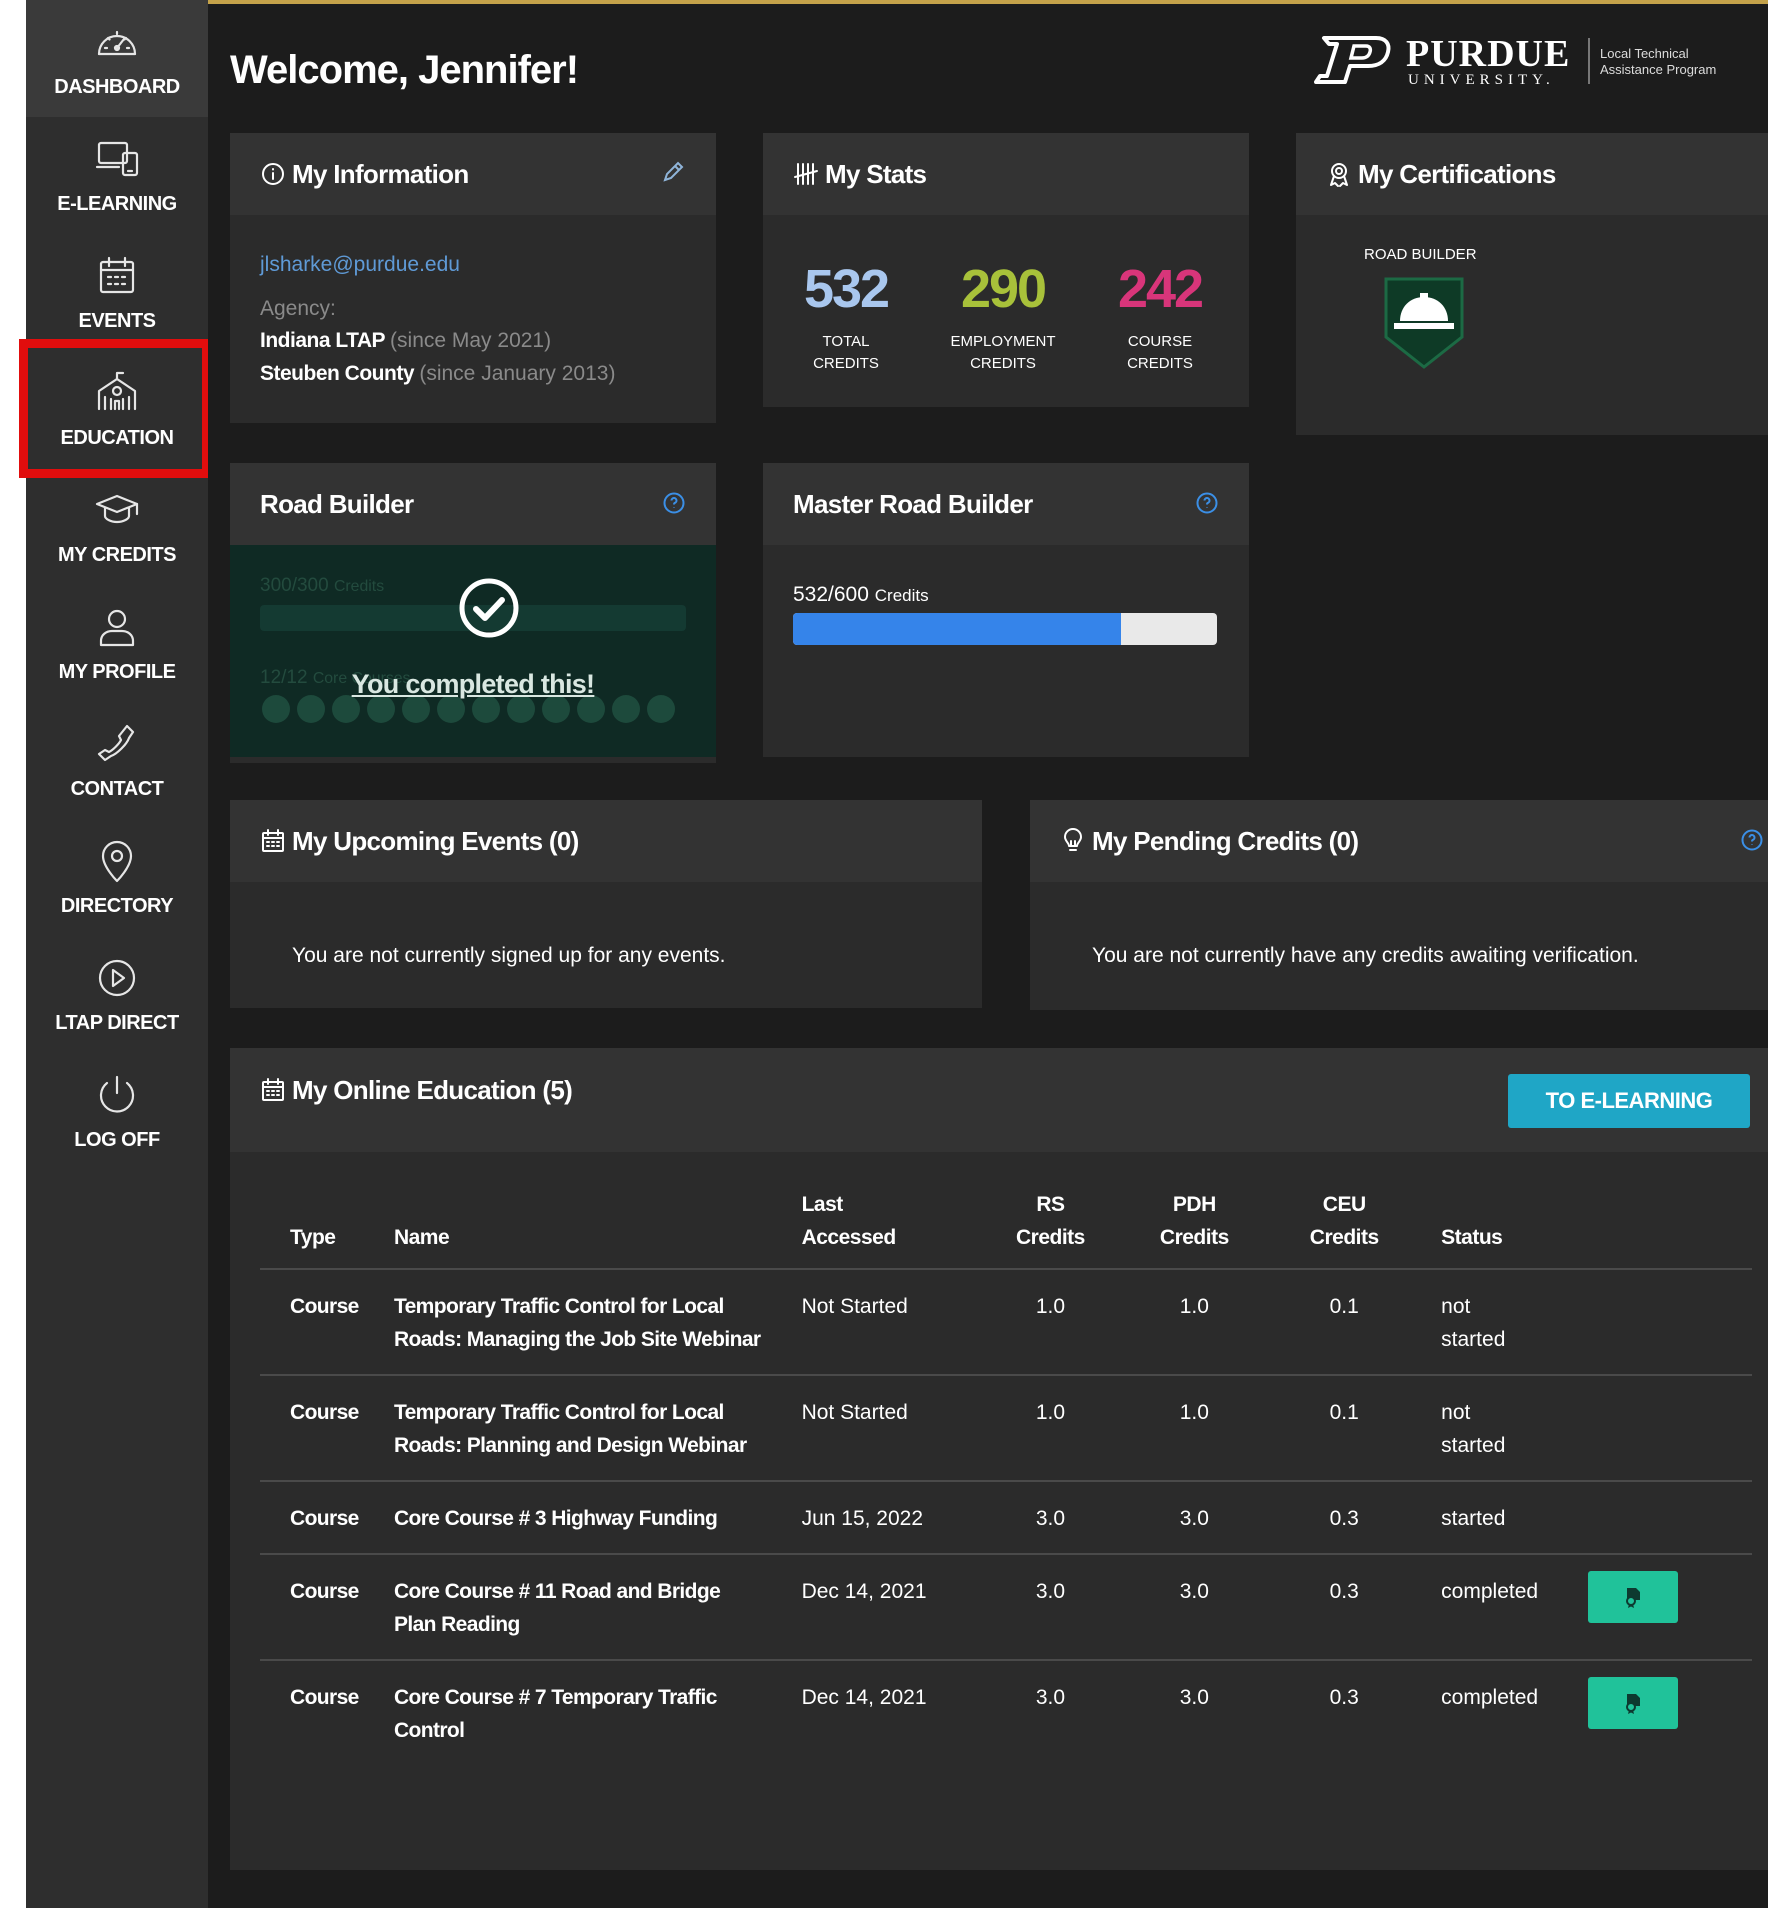 The image size is (1768, 1908). What do you see at coordinates (117, 906) in the screenshot?
I see `sidebar-item-label: DIRECTORY` at bounding box center [117, 906].